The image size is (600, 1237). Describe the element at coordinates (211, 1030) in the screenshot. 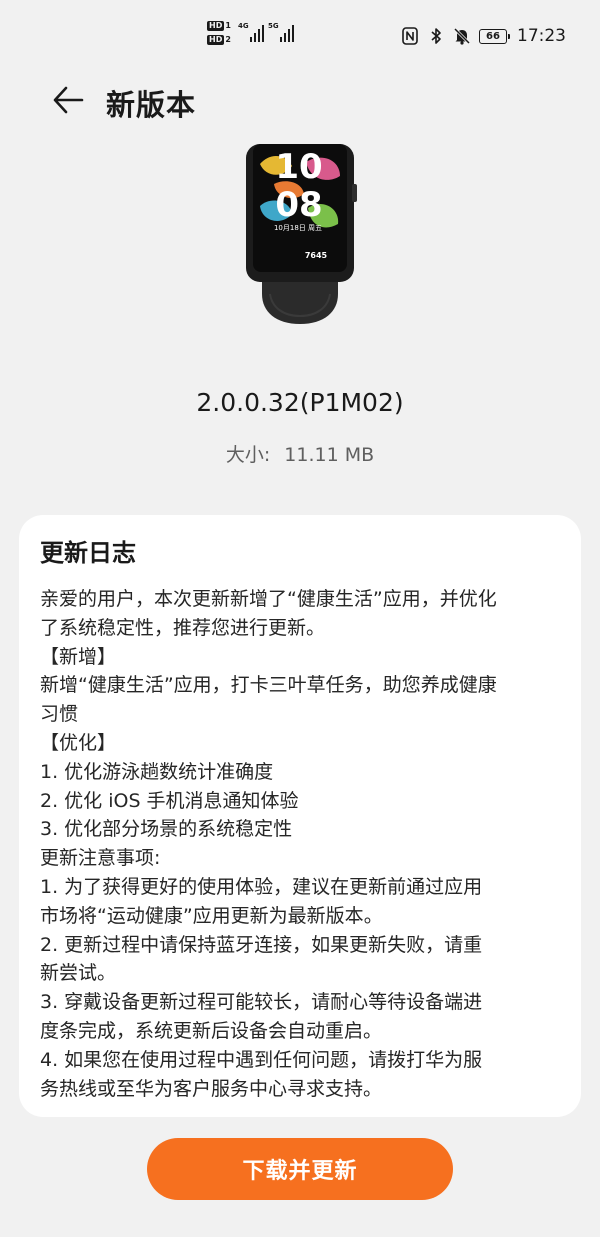

I see `changelog-line: 度条完成，系统更新后设备会自动重启。` at that location.